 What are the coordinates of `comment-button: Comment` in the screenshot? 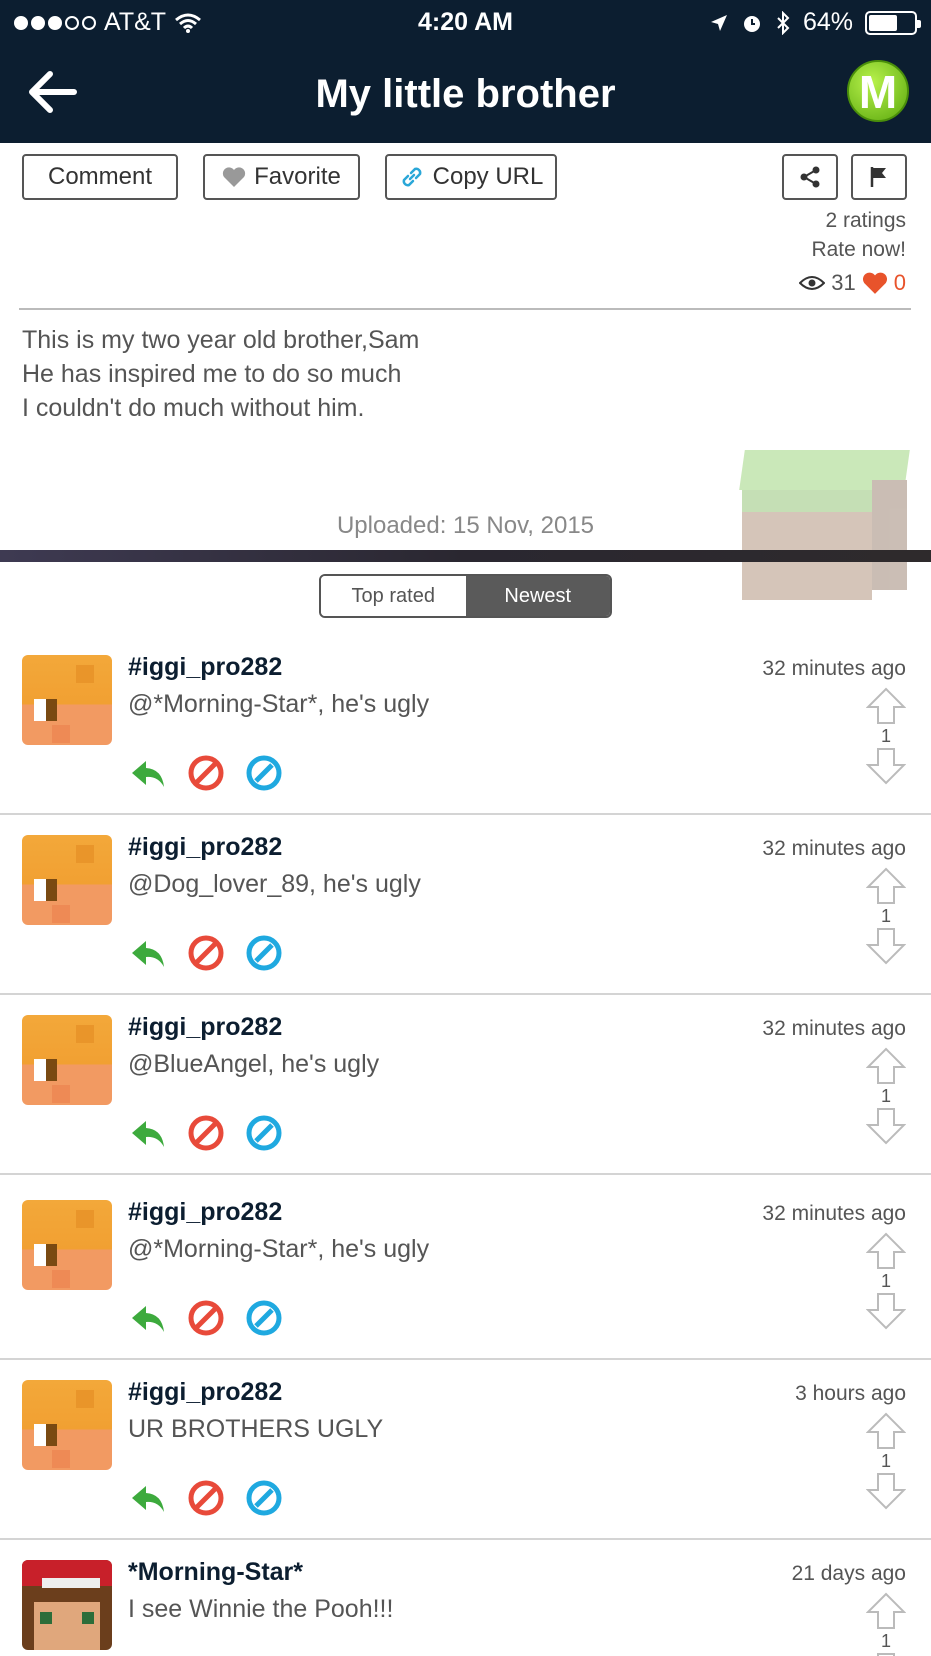 It's located at (100, 177).